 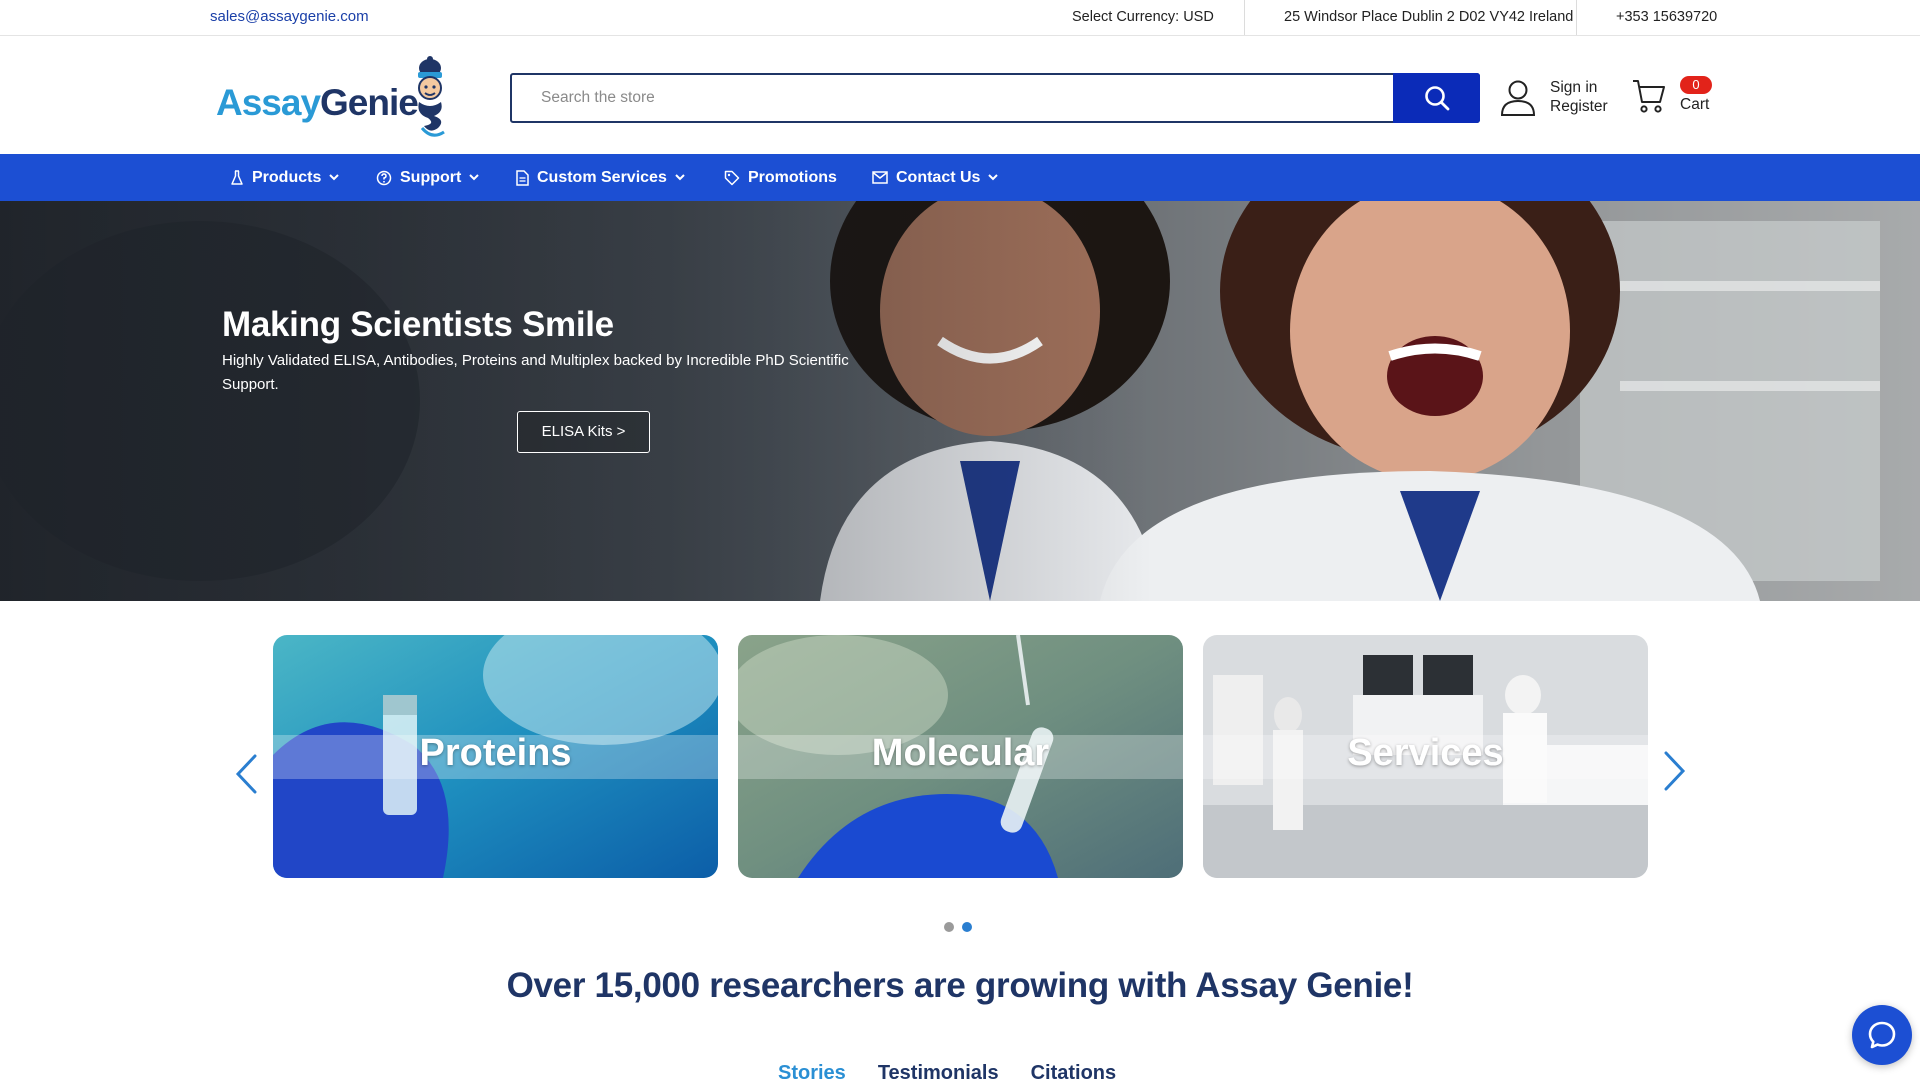 I want to click on currency-selector: Select Currency: USD, so click(x=1143, y=17).